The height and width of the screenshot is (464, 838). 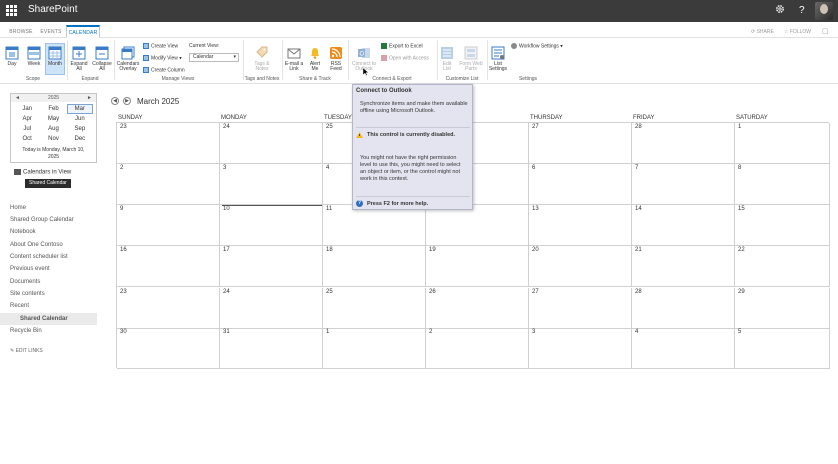 I want to click on day-number: 24, so click(x=226, y=127).